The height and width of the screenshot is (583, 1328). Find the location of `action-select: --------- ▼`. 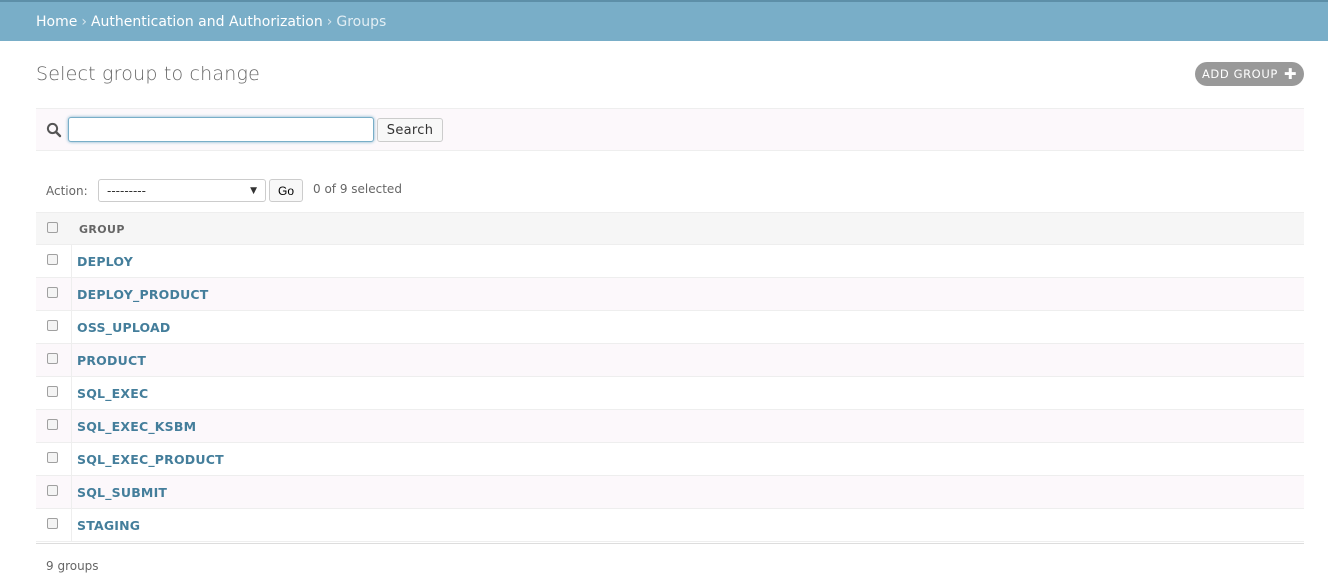

action-select: --------- ▼ is located at coordinates (182, 190).